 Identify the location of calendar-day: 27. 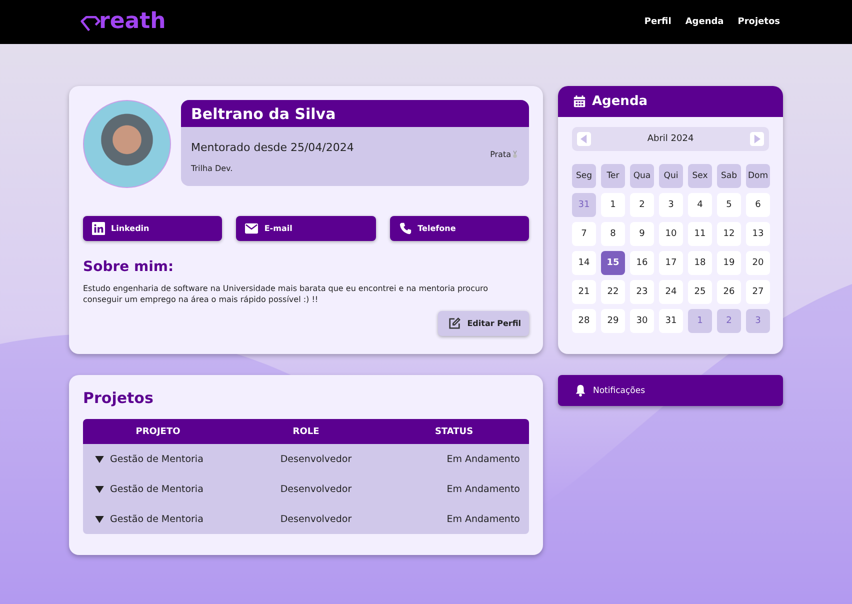
(758, 292).